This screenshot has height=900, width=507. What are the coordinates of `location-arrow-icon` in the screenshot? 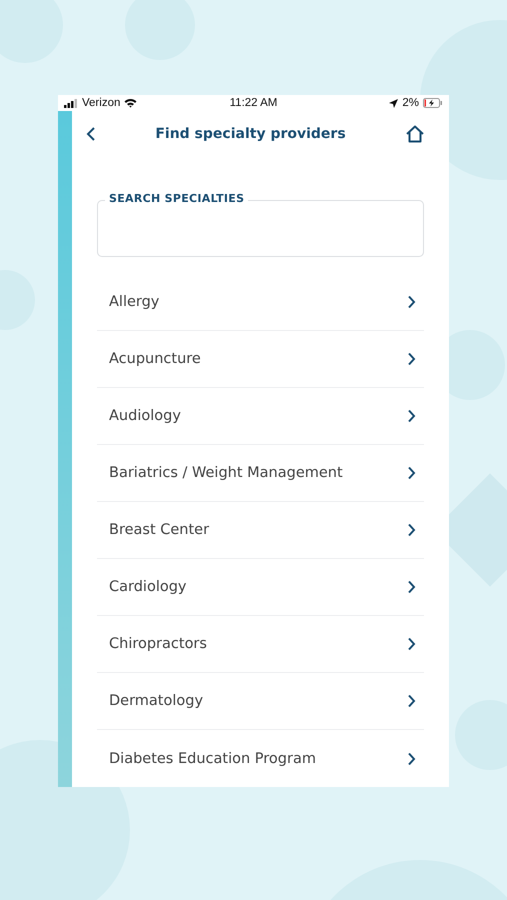 It's located at (393, 103).